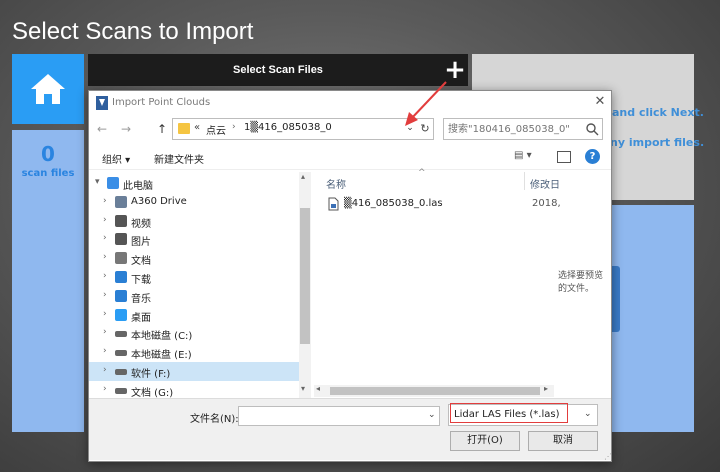  What do you see at coordinates (162, 337) in the screenshot?
I see `tree-item-label: 本地磁盘 (C:)` at bounding box center [162, 337].